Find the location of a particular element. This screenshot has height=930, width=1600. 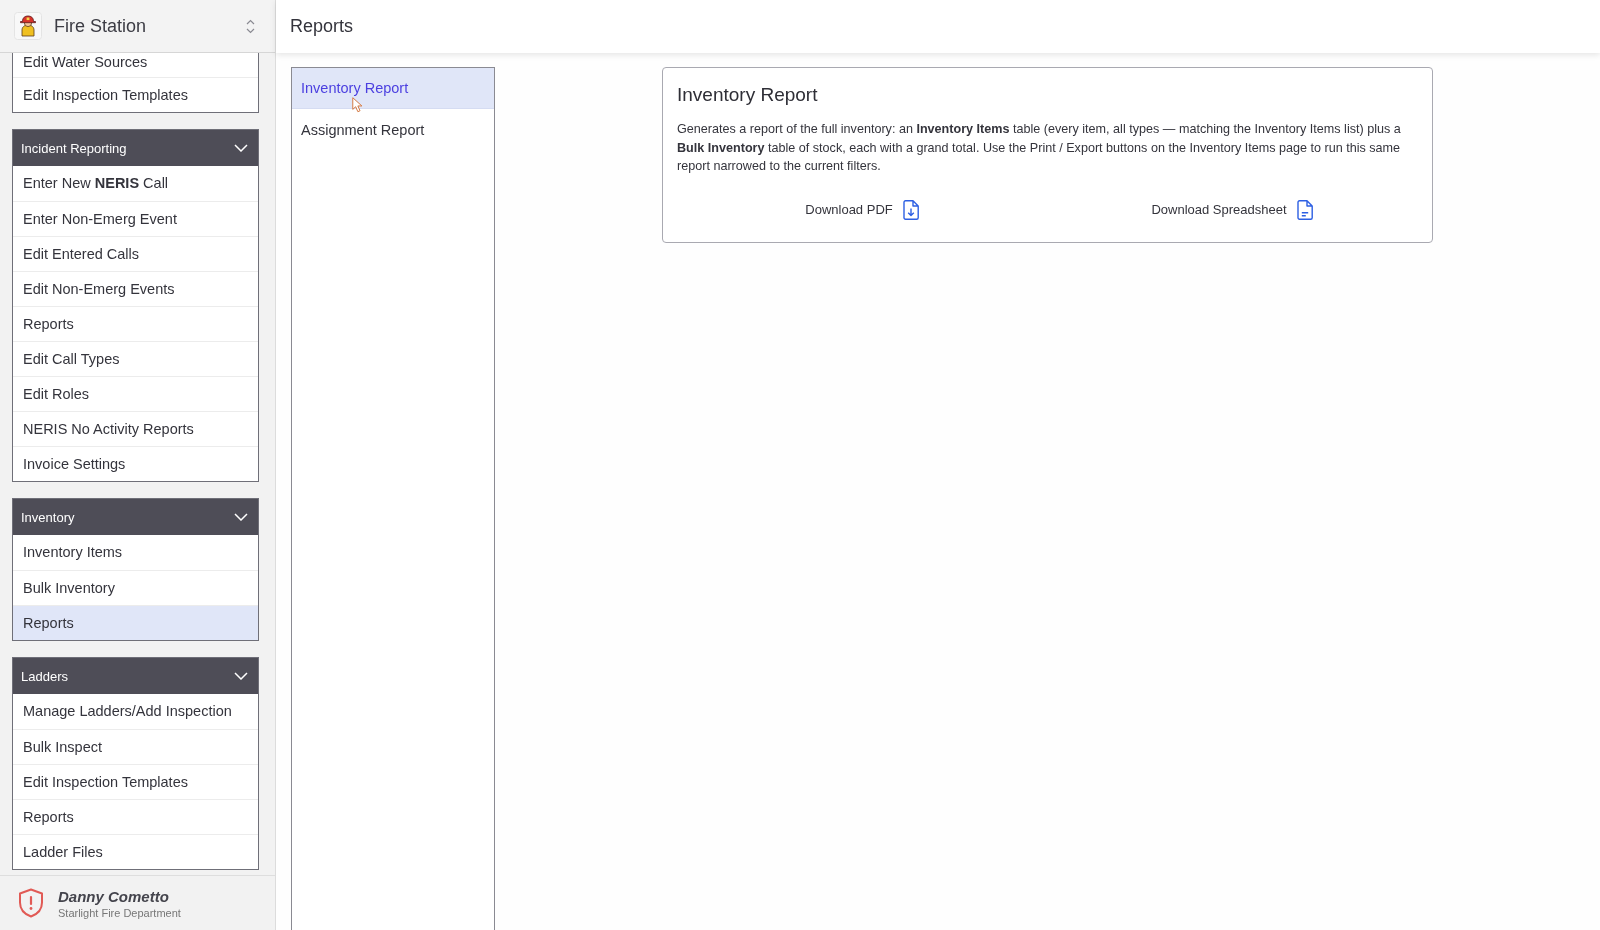

report-description: Generates a report of the full inventory: an Inventory Items table (every item, all types — matching the Inventory Items list) plus a Bulk Inventory table of stock, each with a grand total. Use the Print / Export buttons on the Inventory Items page to run this same report narrowed to the current filters. is located at coordinates (1039, 148).